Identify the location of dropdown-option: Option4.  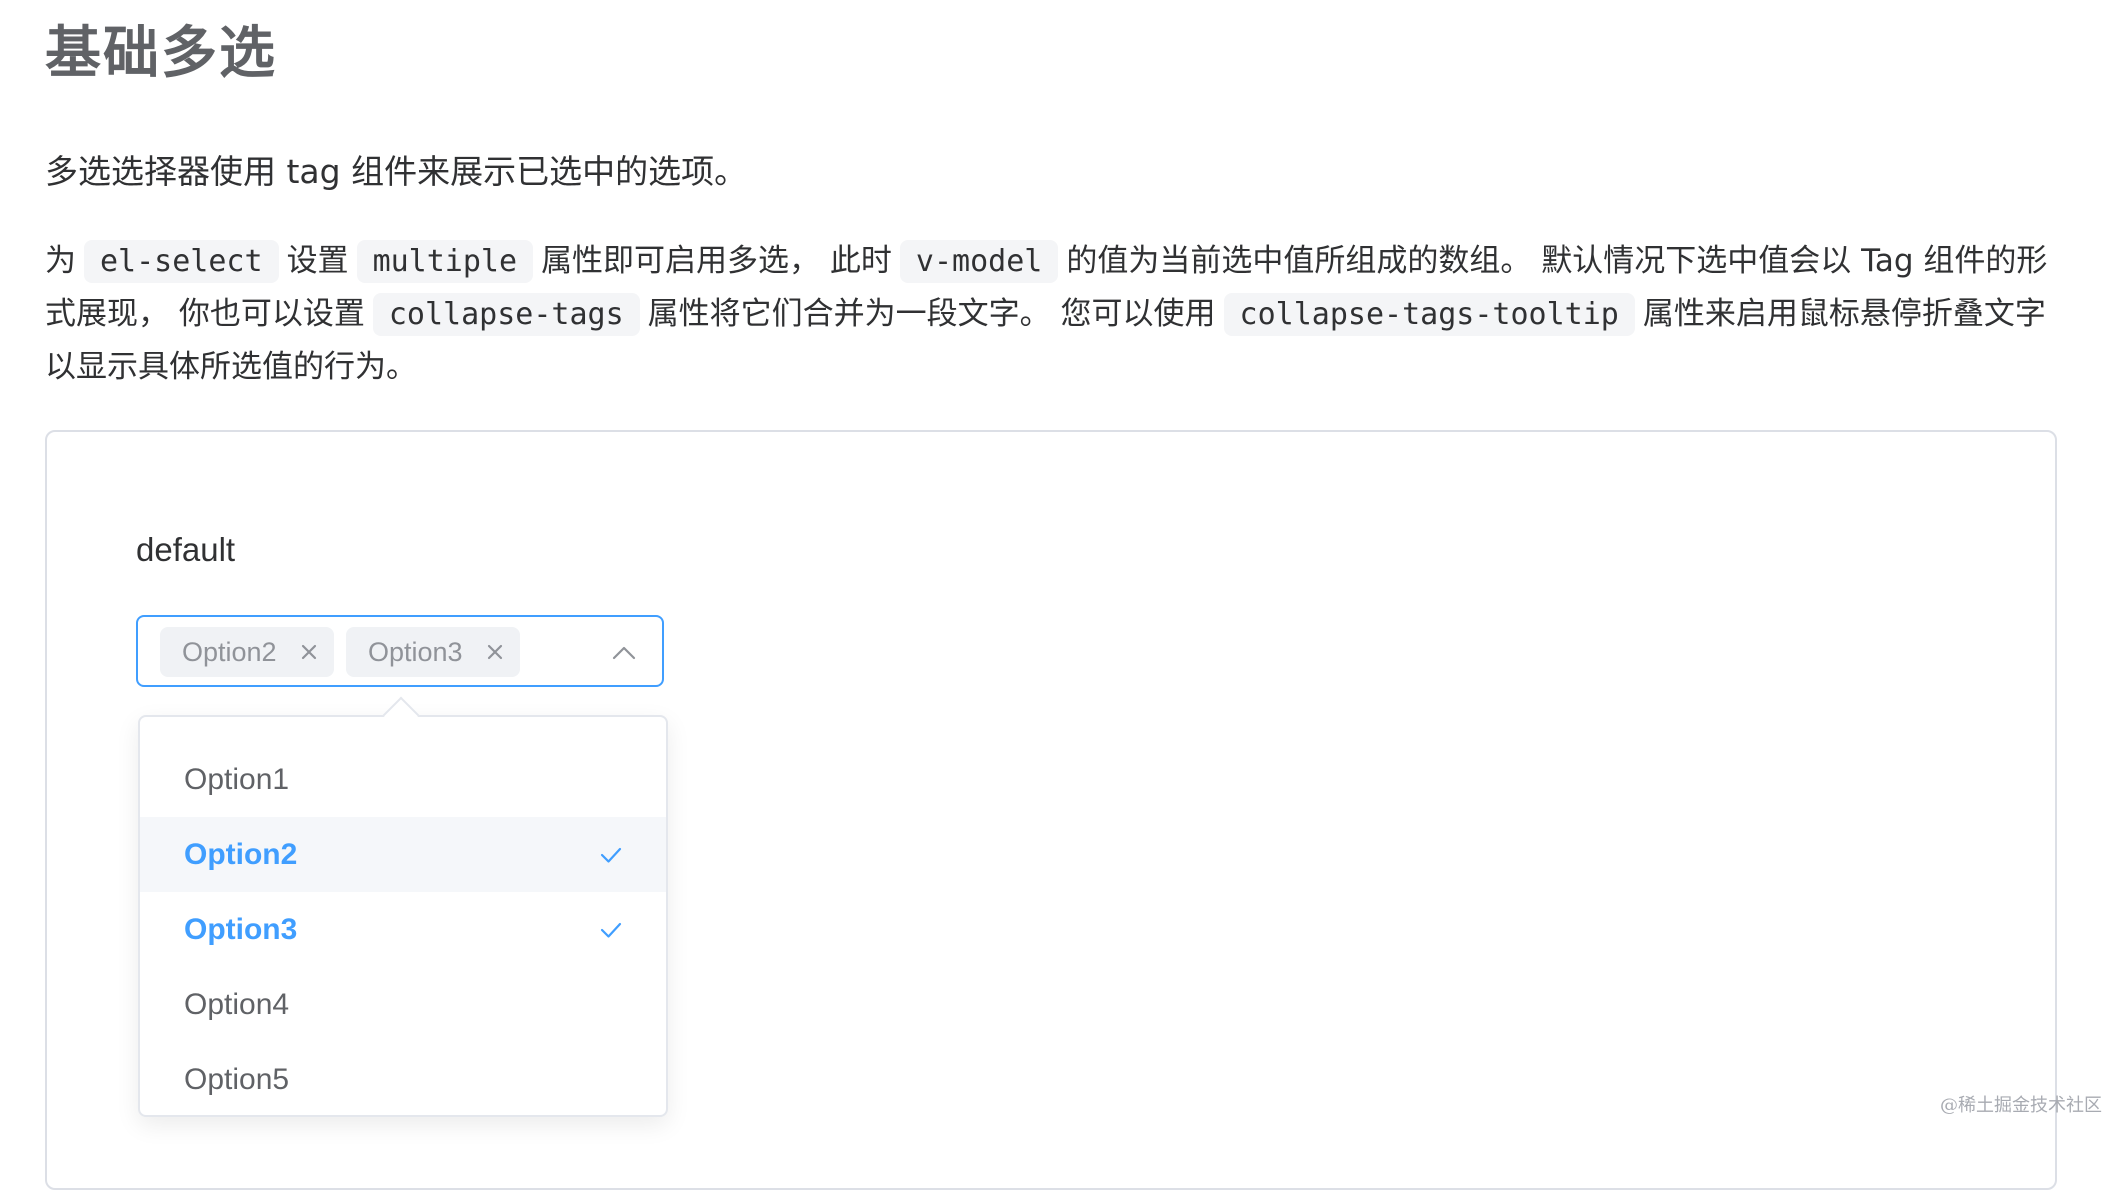
(403, 1004).